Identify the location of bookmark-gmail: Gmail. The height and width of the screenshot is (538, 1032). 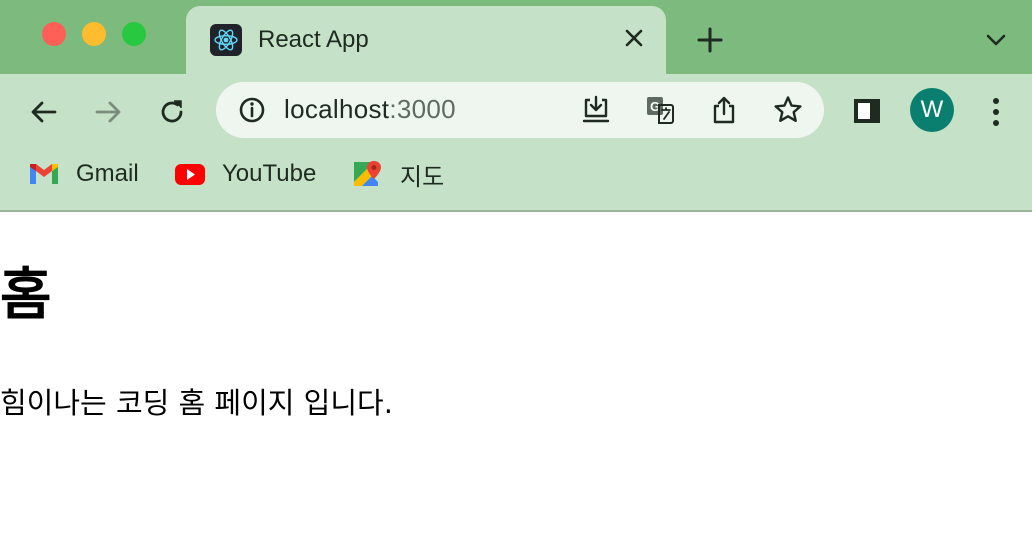
(83, 174).